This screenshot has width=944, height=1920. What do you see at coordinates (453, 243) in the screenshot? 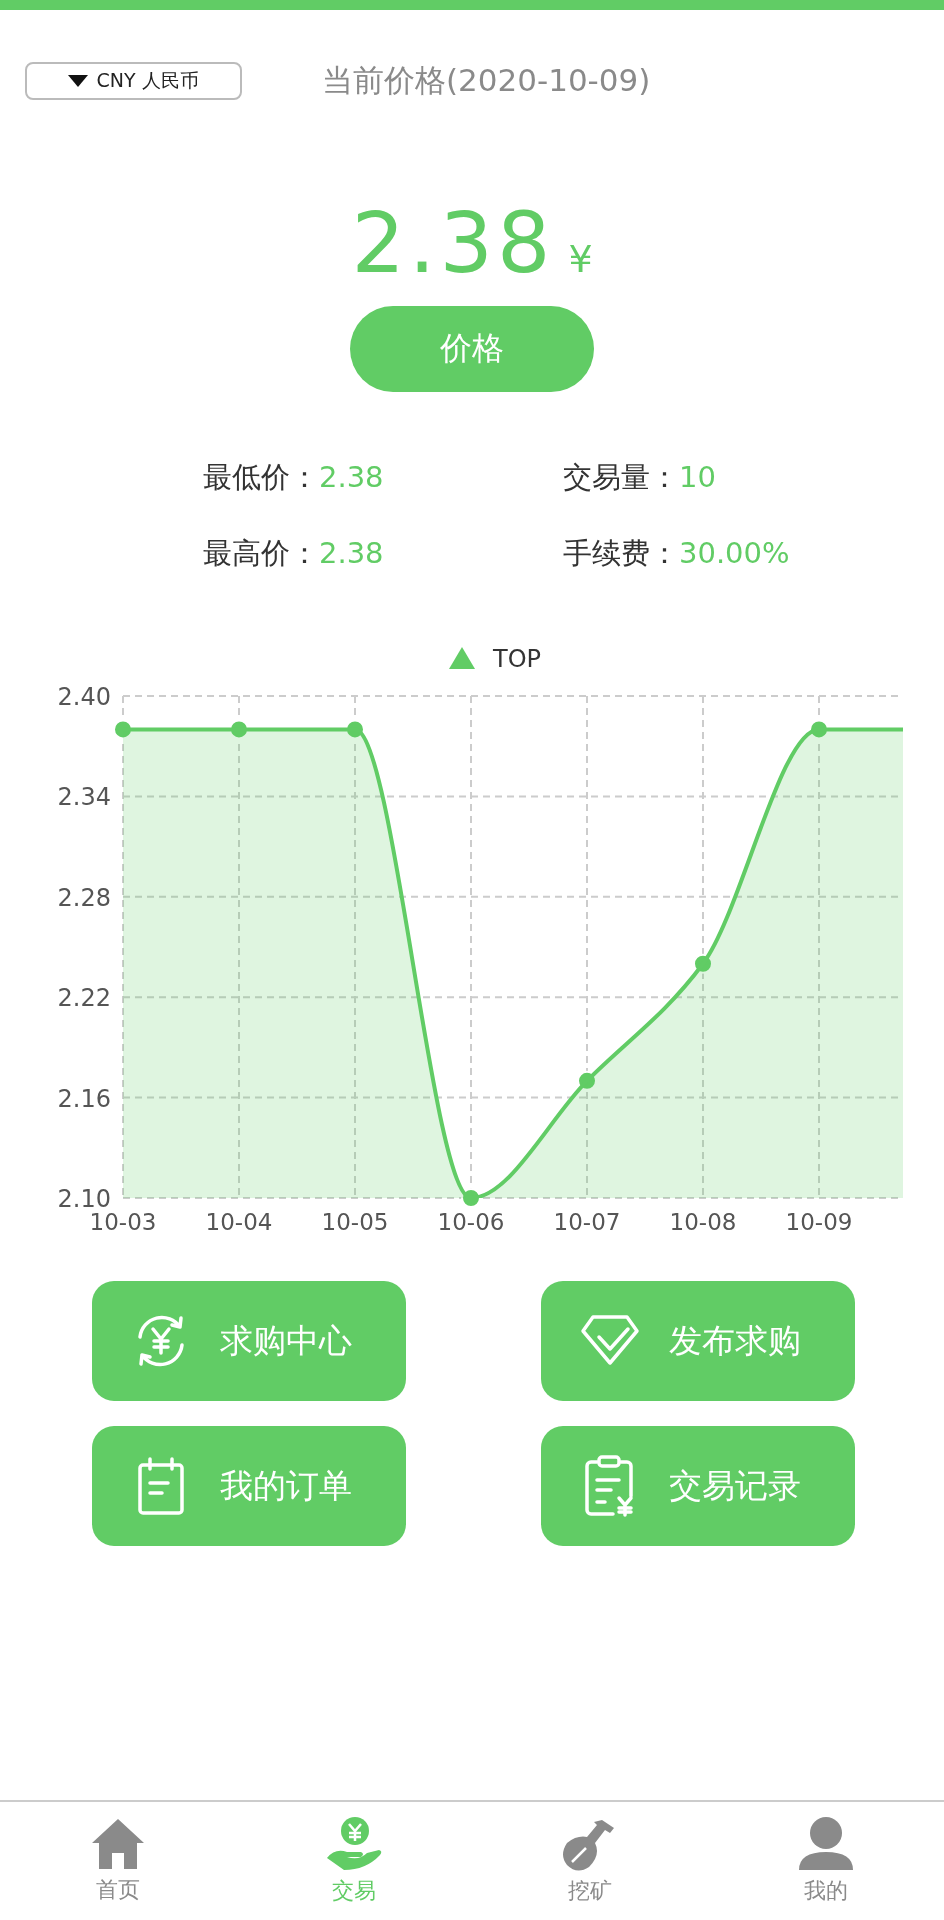
I see `price-value: 2.38` at bounding box center [453, 243].